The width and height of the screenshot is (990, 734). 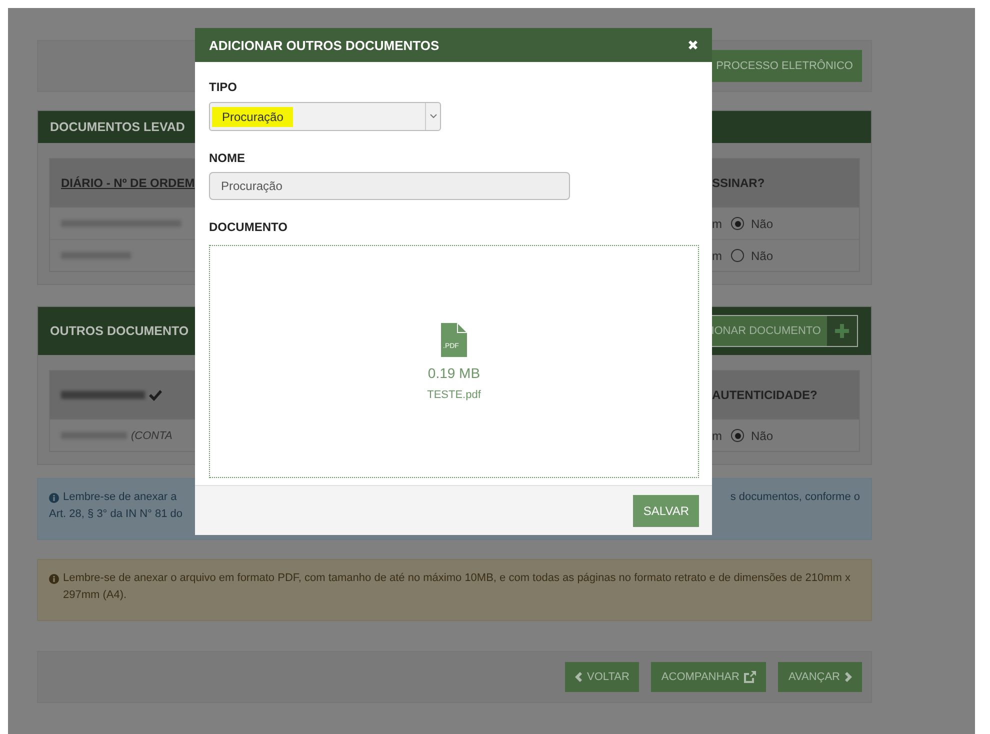 I want to click on chevron-right-icon, so click(x=848, y=677).